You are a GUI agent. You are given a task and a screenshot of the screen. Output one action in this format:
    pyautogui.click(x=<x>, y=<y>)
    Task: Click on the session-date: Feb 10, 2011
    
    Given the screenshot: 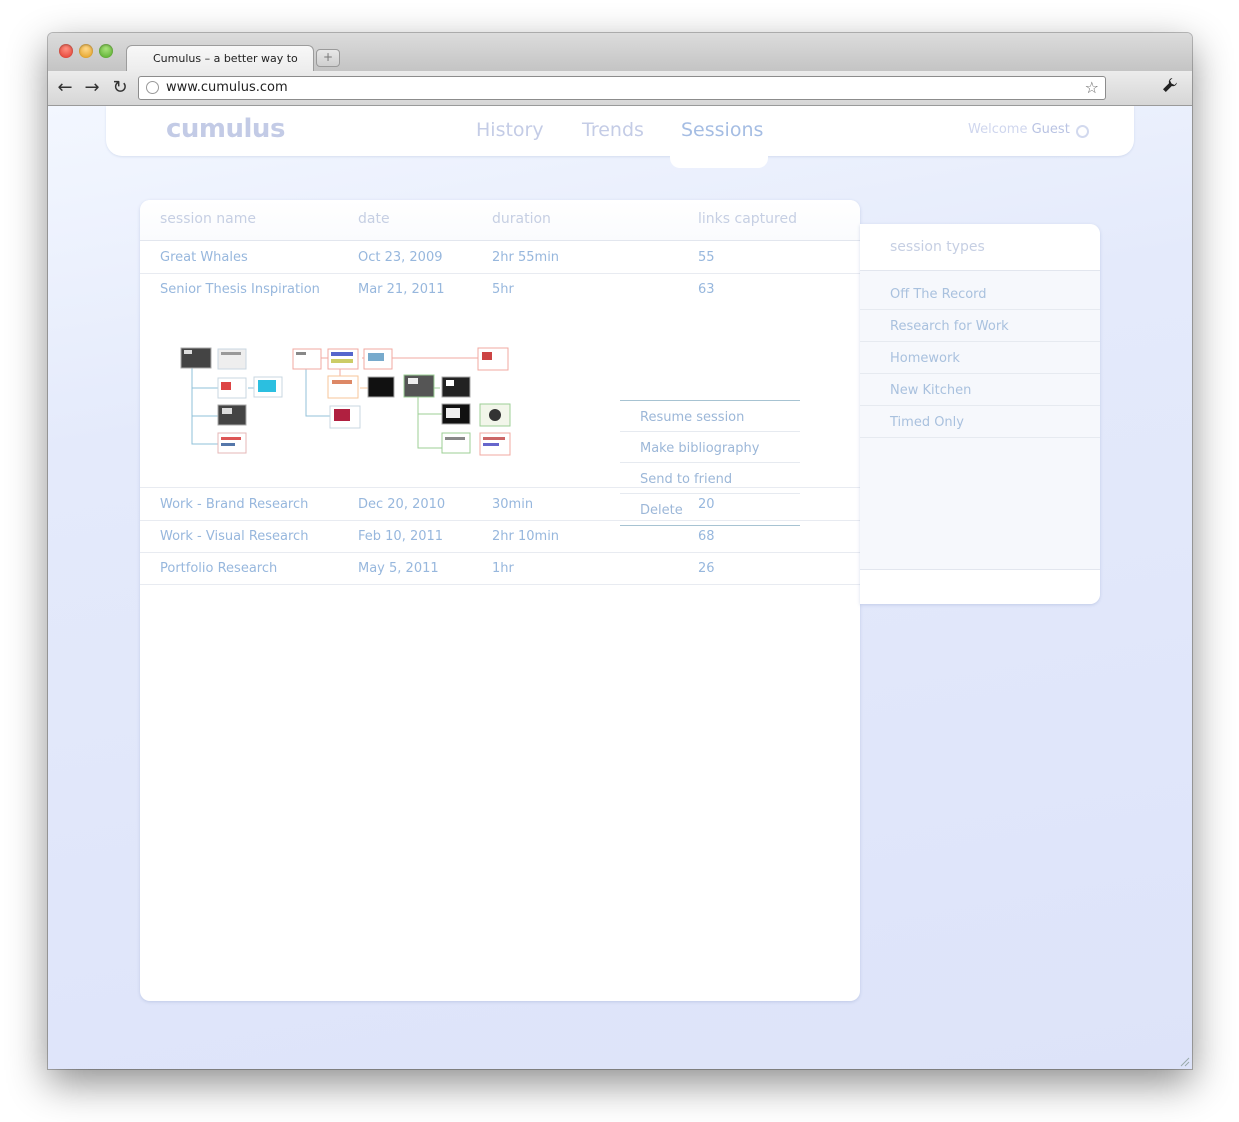 What is the action you would take?
    pyautogui.click(x=401, y=536)
    